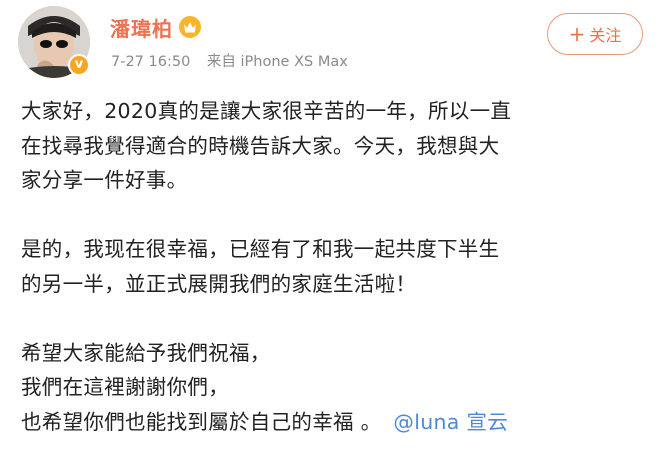 Image resolution: width=668 pixels, height=471 pixels. Describe the element at coordinates (266, 111) in the screenshot. I see `post-line: 大家好，2020真的是讓大家很辛苦的一年，所以一直` at that location.